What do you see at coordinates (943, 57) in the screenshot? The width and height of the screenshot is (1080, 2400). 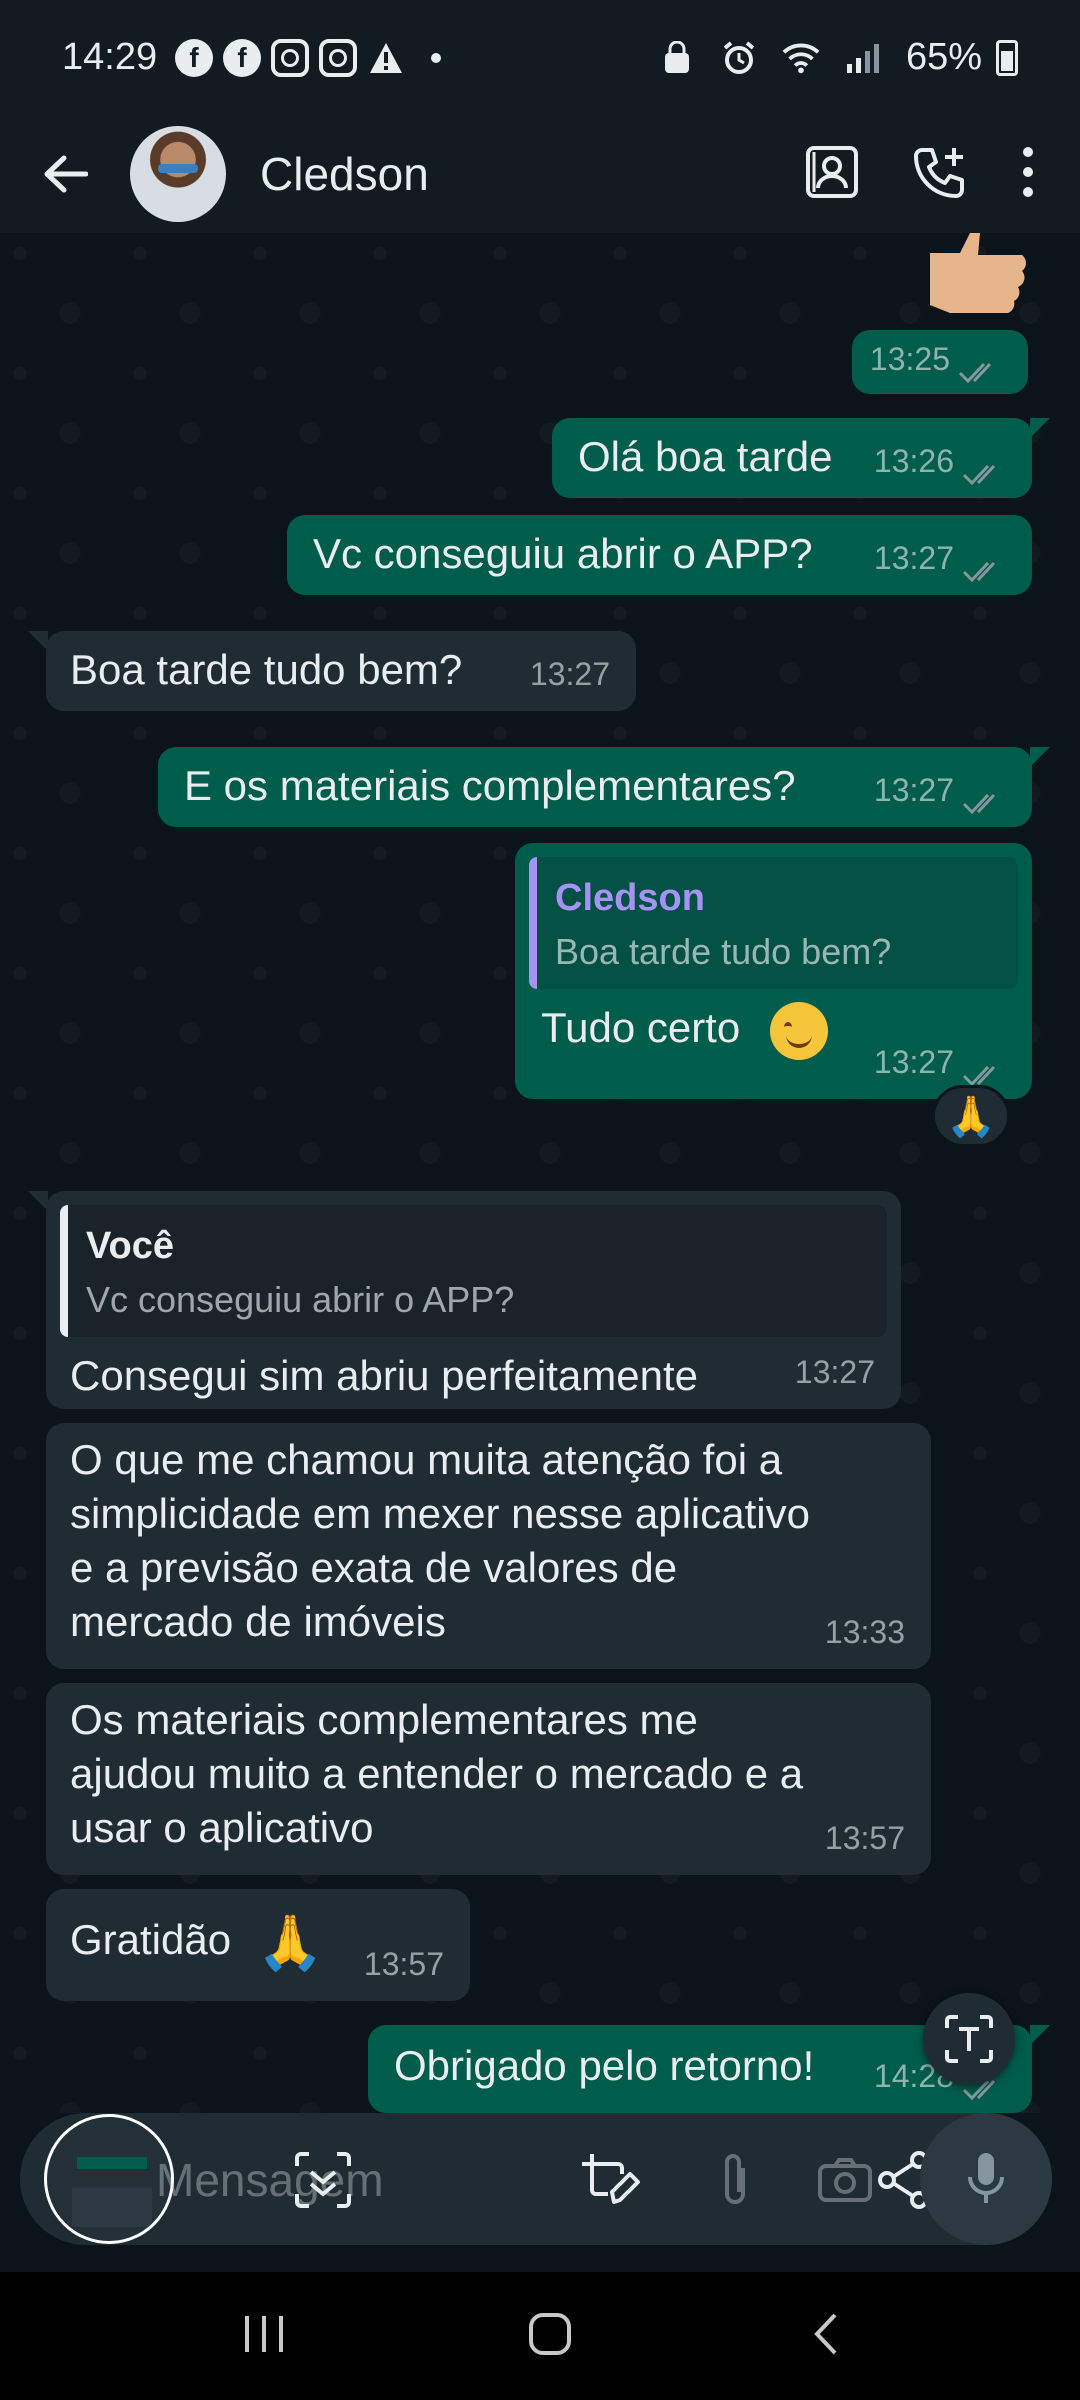 I see `battery-percentage: 65%` at bounding box center [943, 57].